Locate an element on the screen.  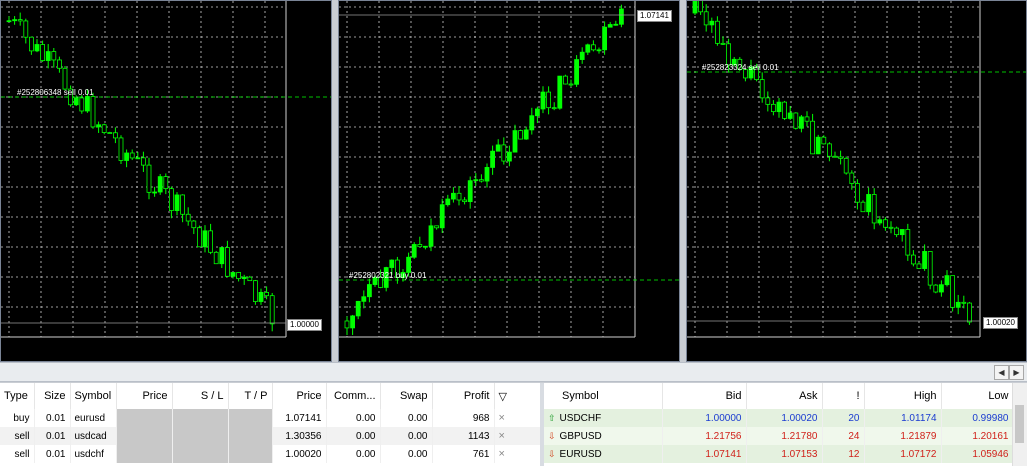
trade-current-price: 1.30356 is located at coordinates (299, 436).